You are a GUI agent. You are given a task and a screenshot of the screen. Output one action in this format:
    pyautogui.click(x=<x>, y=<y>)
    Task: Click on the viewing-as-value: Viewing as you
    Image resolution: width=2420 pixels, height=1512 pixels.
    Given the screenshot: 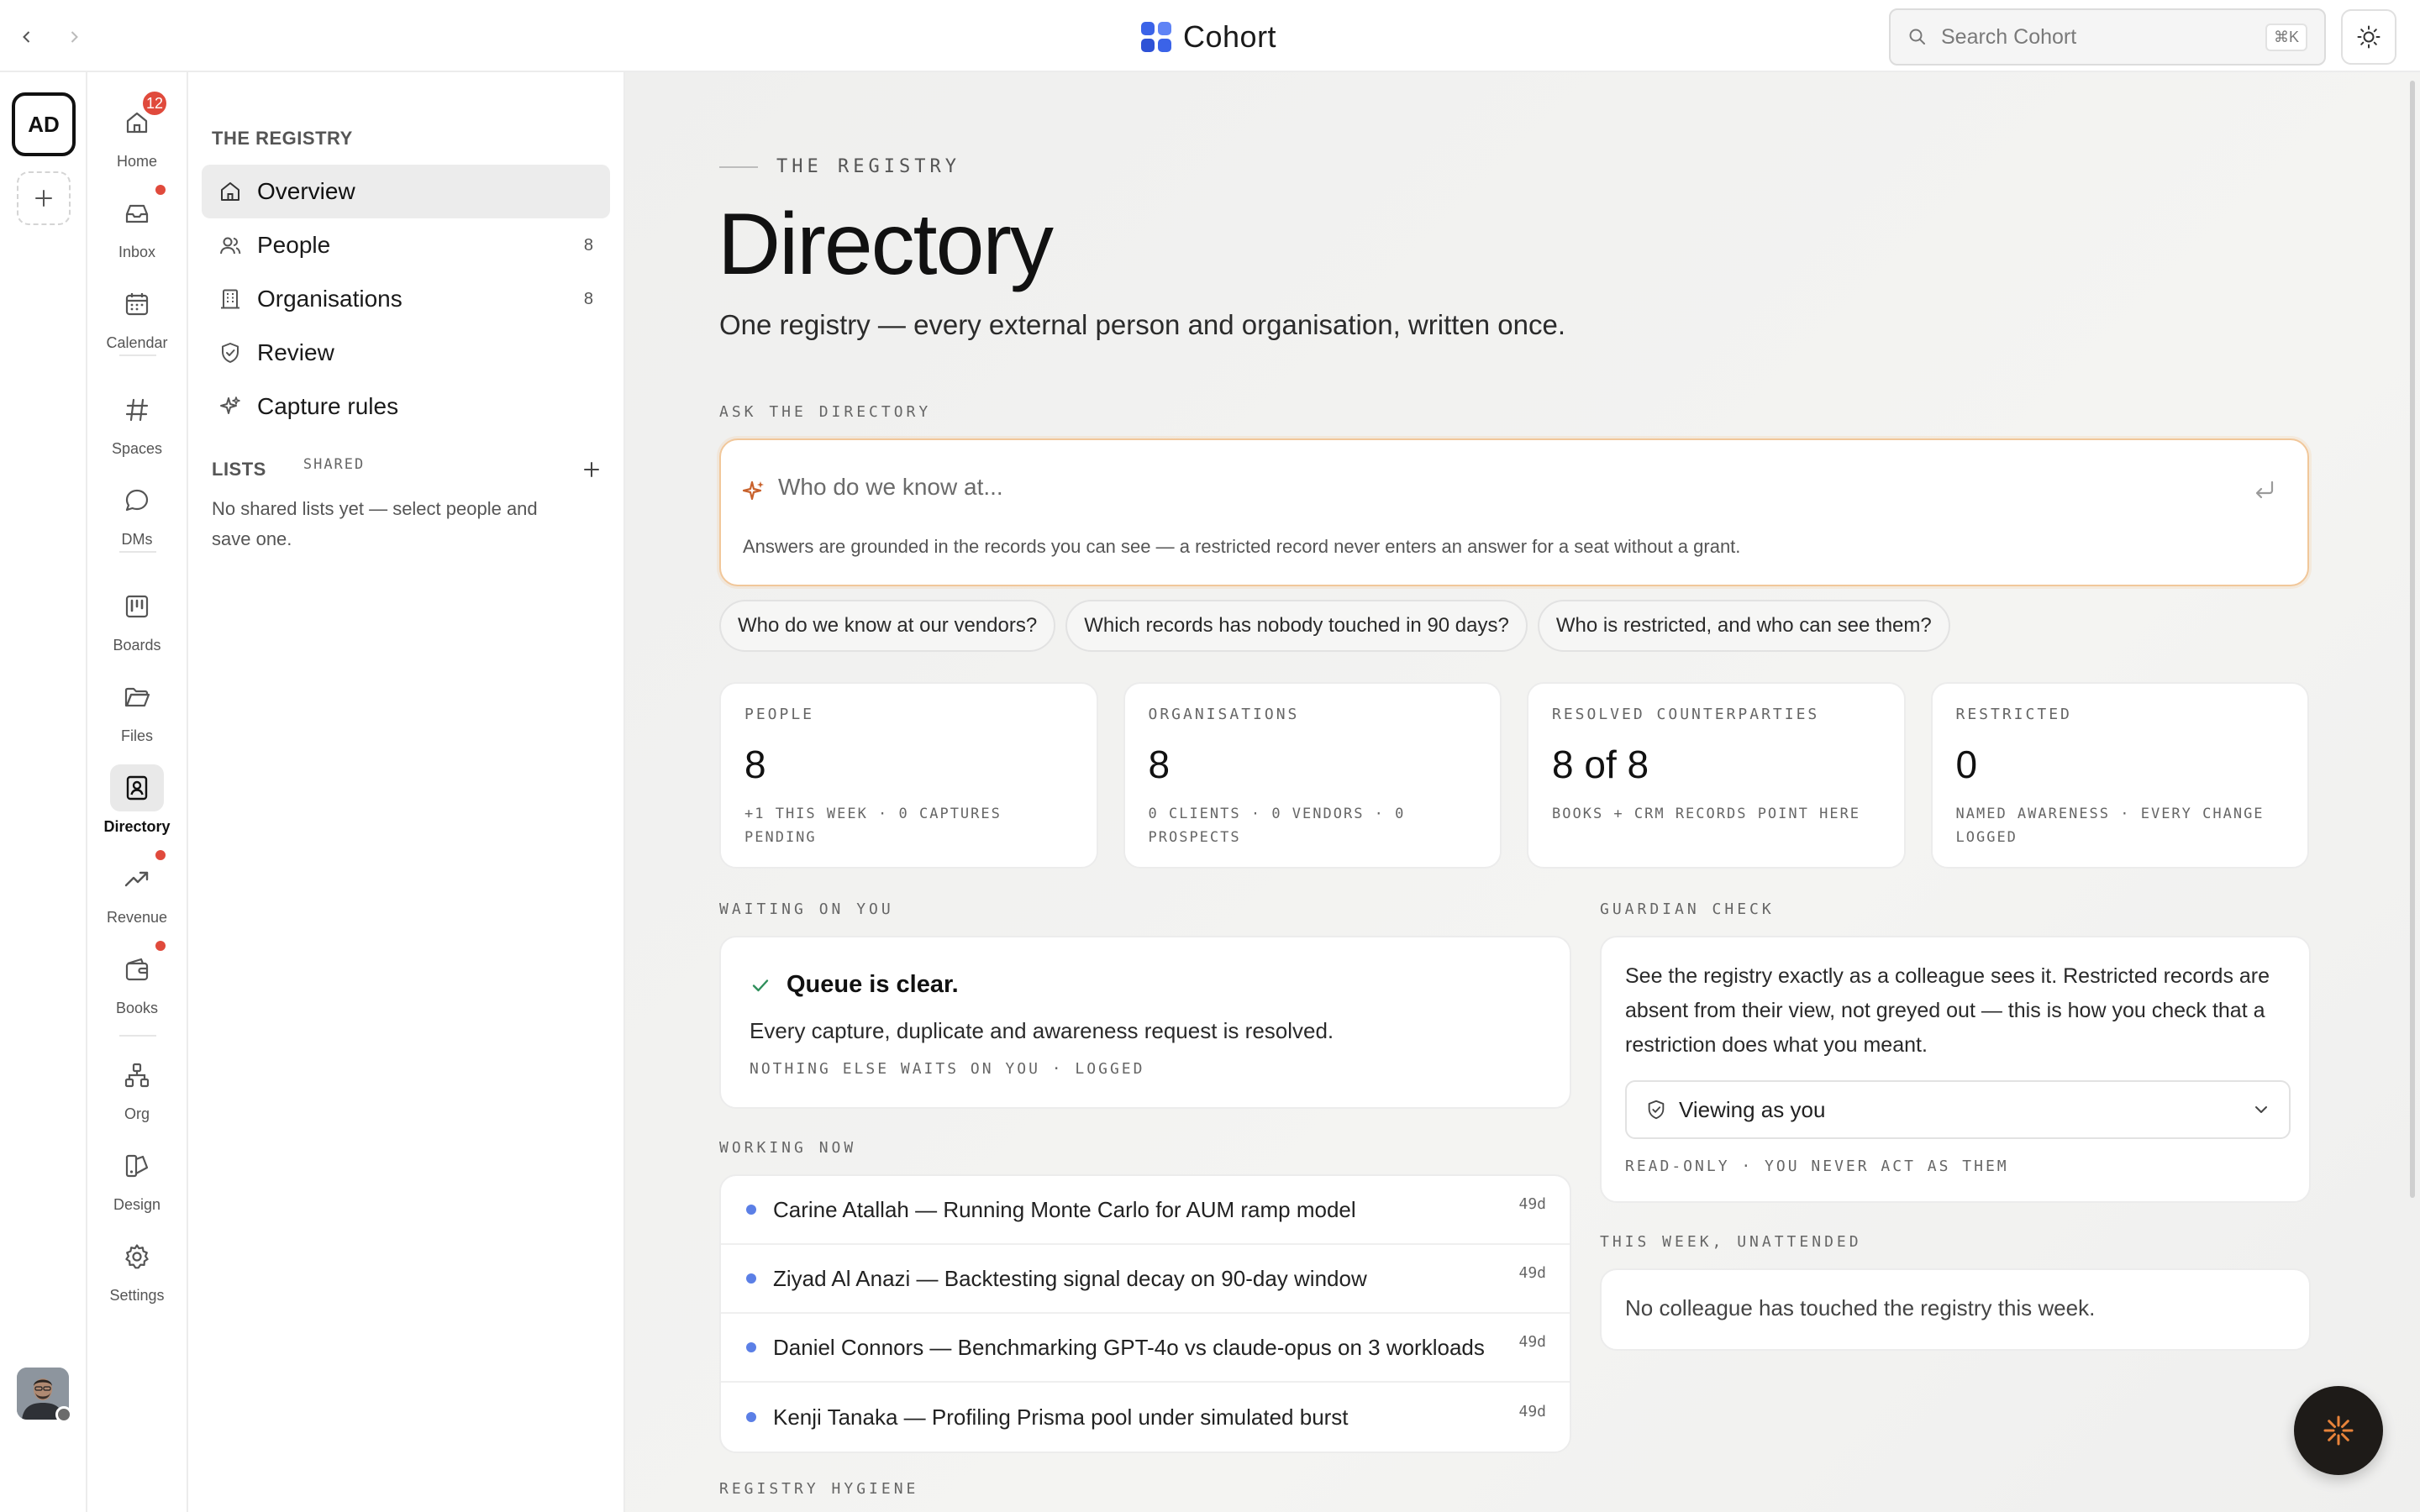 What is the action you would take?
    pyautogui.click(x=1752, y=1109)
    